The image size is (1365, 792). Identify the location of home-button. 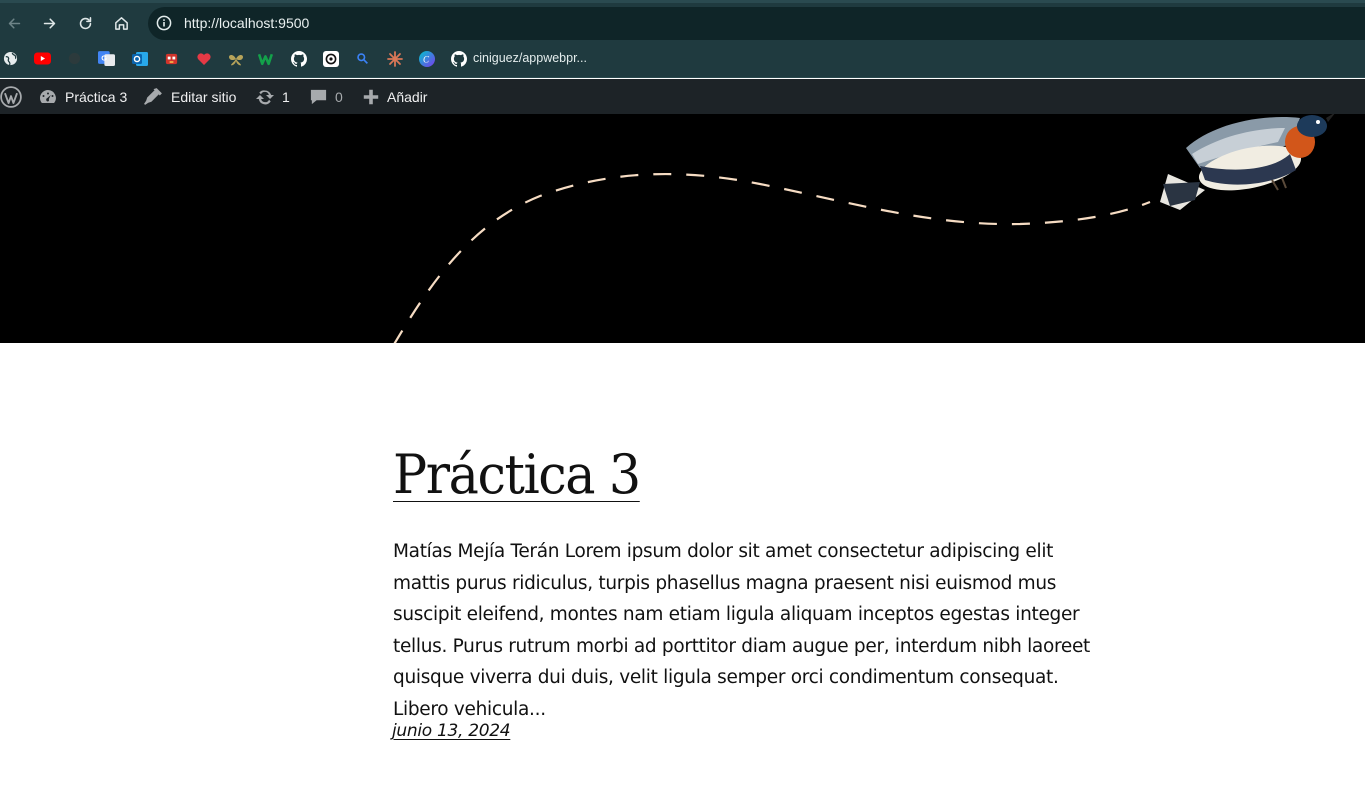
(121, 23).